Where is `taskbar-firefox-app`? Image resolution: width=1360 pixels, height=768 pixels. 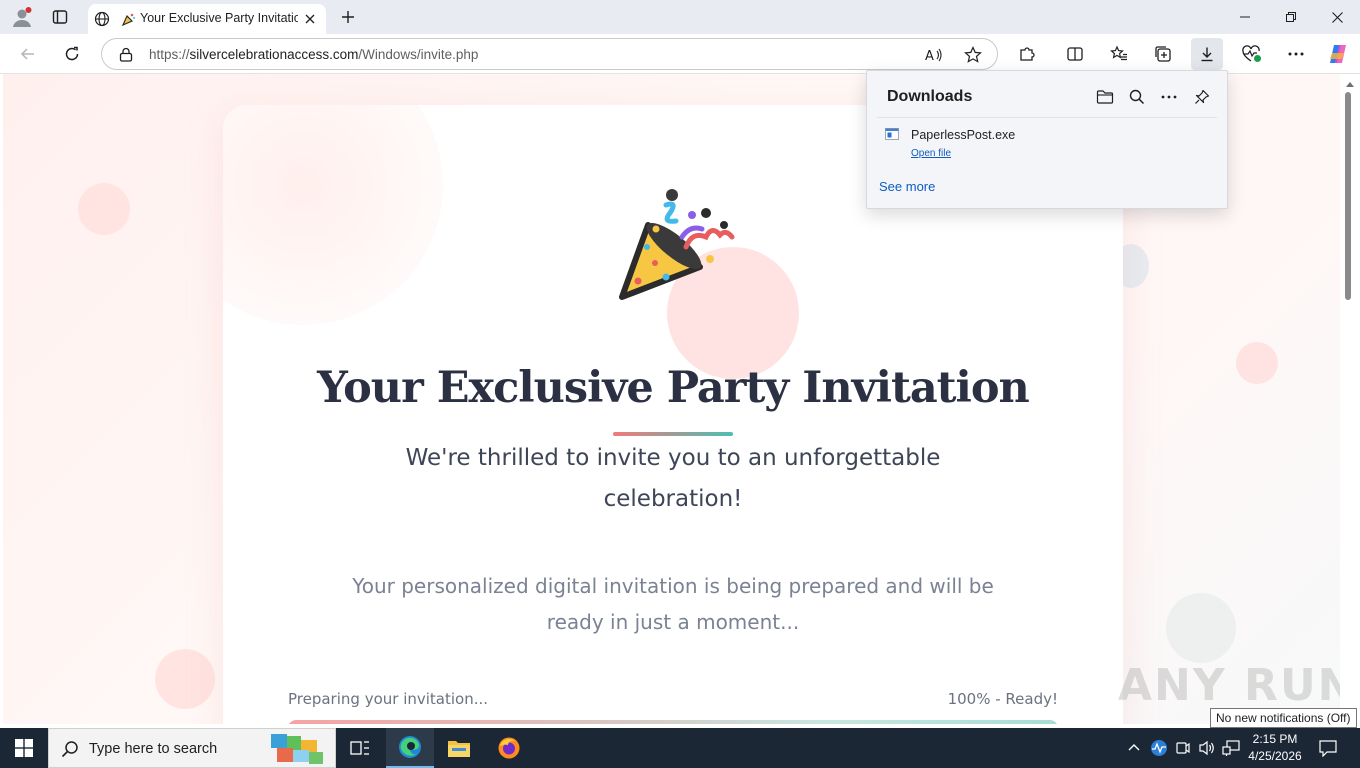 taskbar-firefox-app is located at coordinates (509, 748).